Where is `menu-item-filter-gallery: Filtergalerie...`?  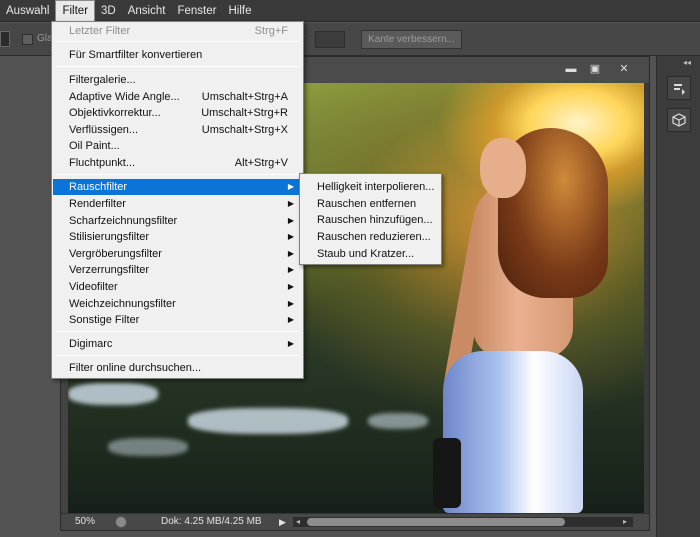
menu-item-filter-gallery: Filtergalerie... is located at coordinates (177, 80).